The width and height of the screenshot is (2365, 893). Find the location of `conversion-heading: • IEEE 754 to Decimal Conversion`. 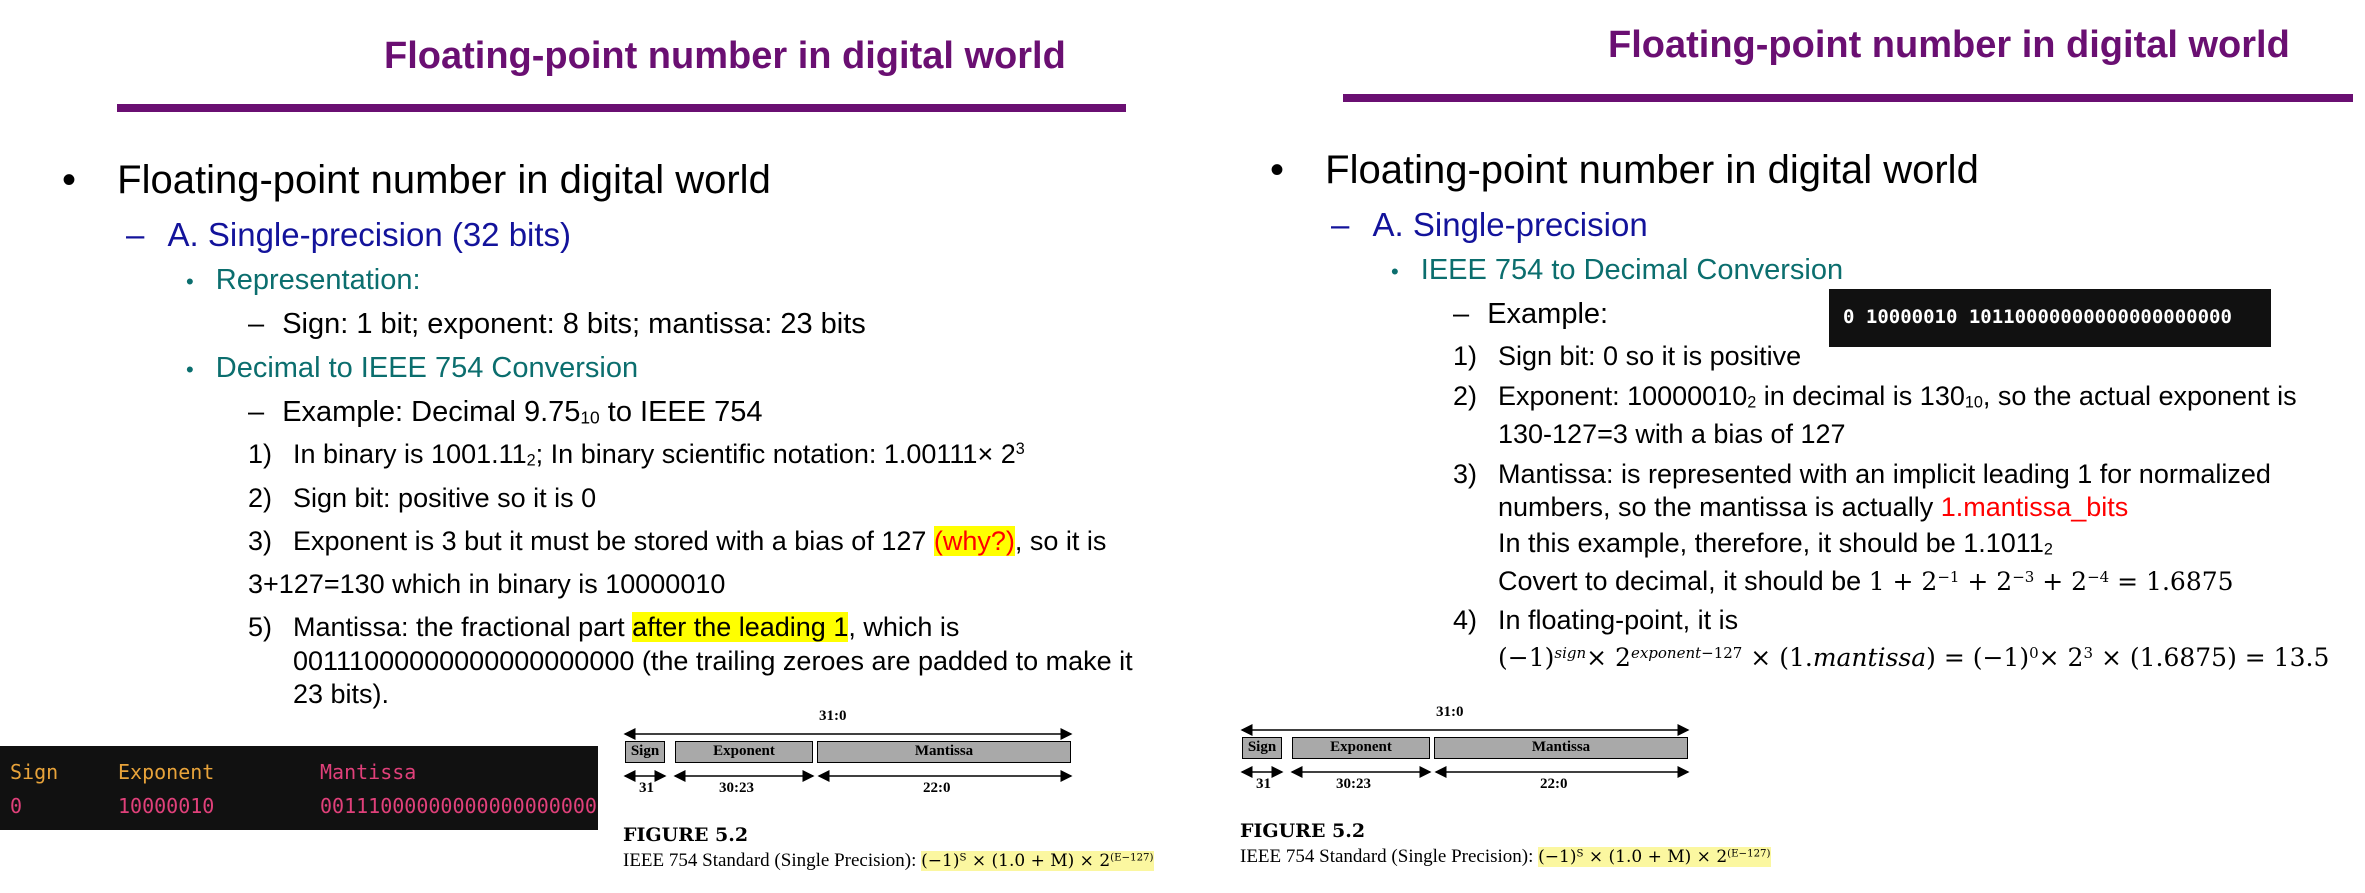

conversion-heading: • IEEE 754 to Decimal Conversion is located at coordinates (1617, 270).